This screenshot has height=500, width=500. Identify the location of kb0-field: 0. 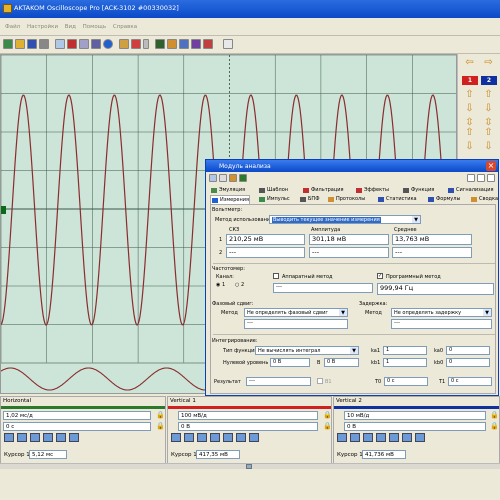
(468, 362).